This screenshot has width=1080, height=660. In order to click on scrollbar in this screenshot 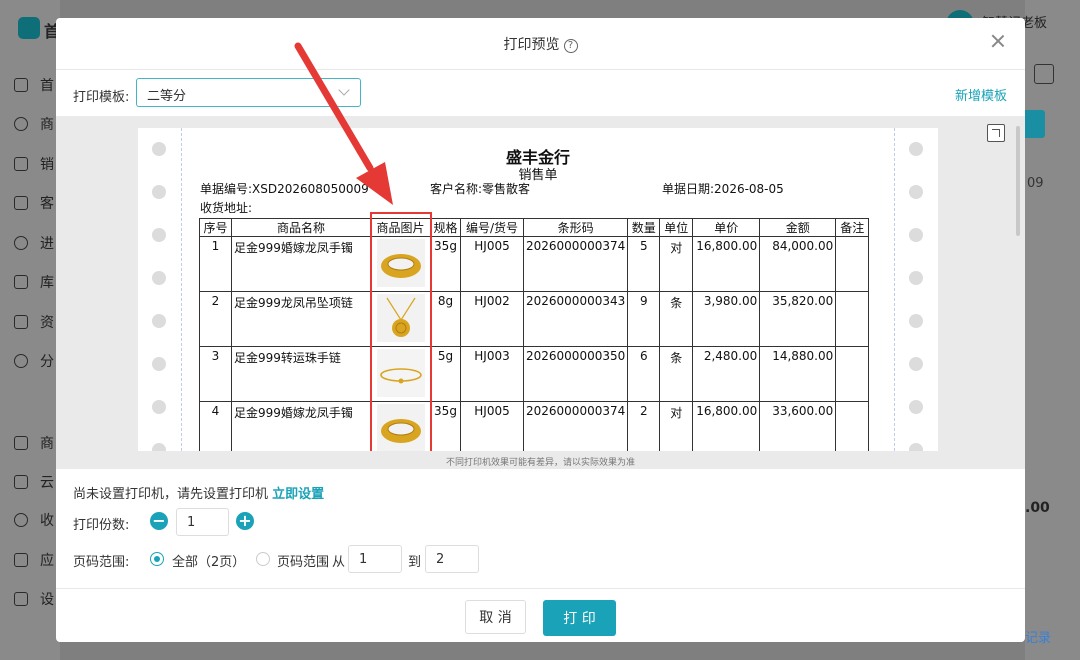, I will do `click(1018, 181)`.